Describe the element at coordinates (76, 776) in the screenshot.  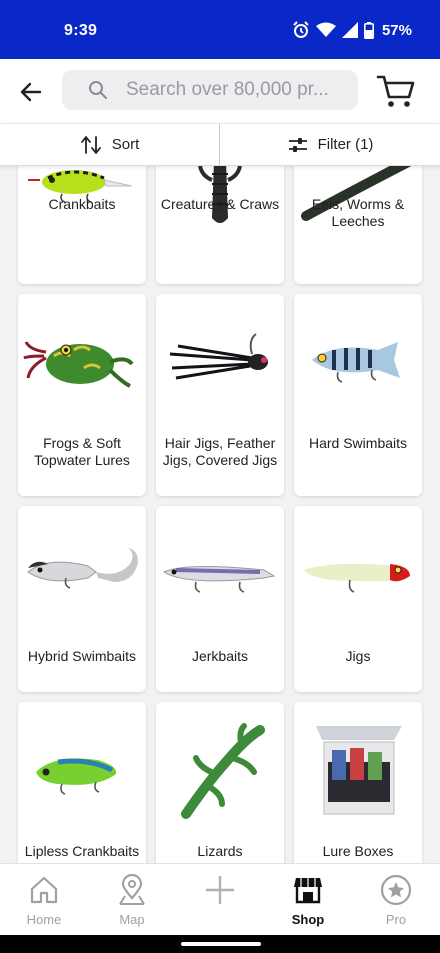
I see `lipless-crankbait-image` at that location.